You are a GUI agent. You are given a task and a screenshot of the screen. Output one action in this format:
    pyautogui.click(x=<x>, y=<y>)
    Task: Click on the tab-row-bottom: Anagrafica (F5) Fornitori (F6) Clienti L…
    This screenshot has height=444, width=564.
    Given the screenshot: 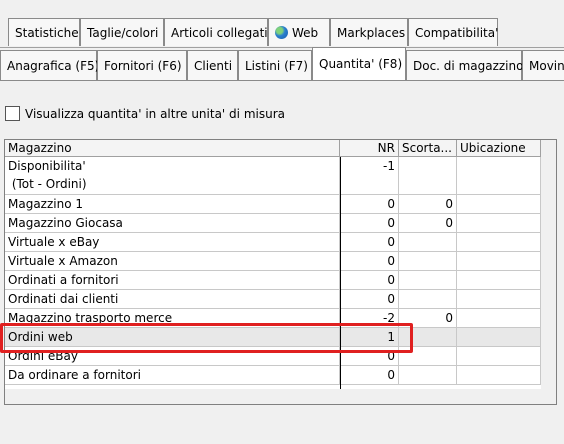 What is the action you would take?
    pyautogui.click(x=282, y=63)
    